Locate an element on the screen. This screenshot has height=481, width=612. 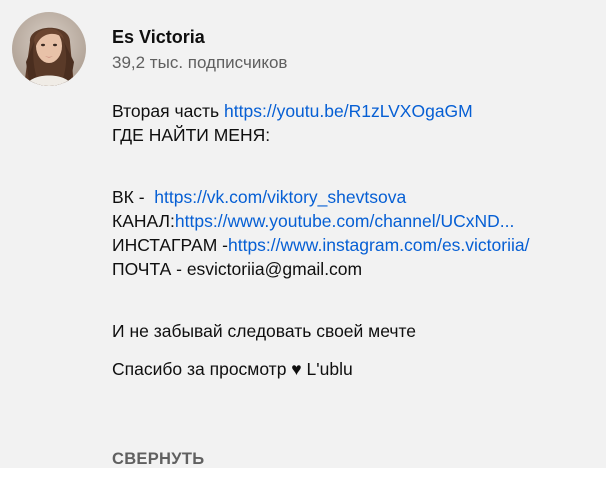
collapse-button: СВЕРНУТЬ is located at coordinates (158, 459).